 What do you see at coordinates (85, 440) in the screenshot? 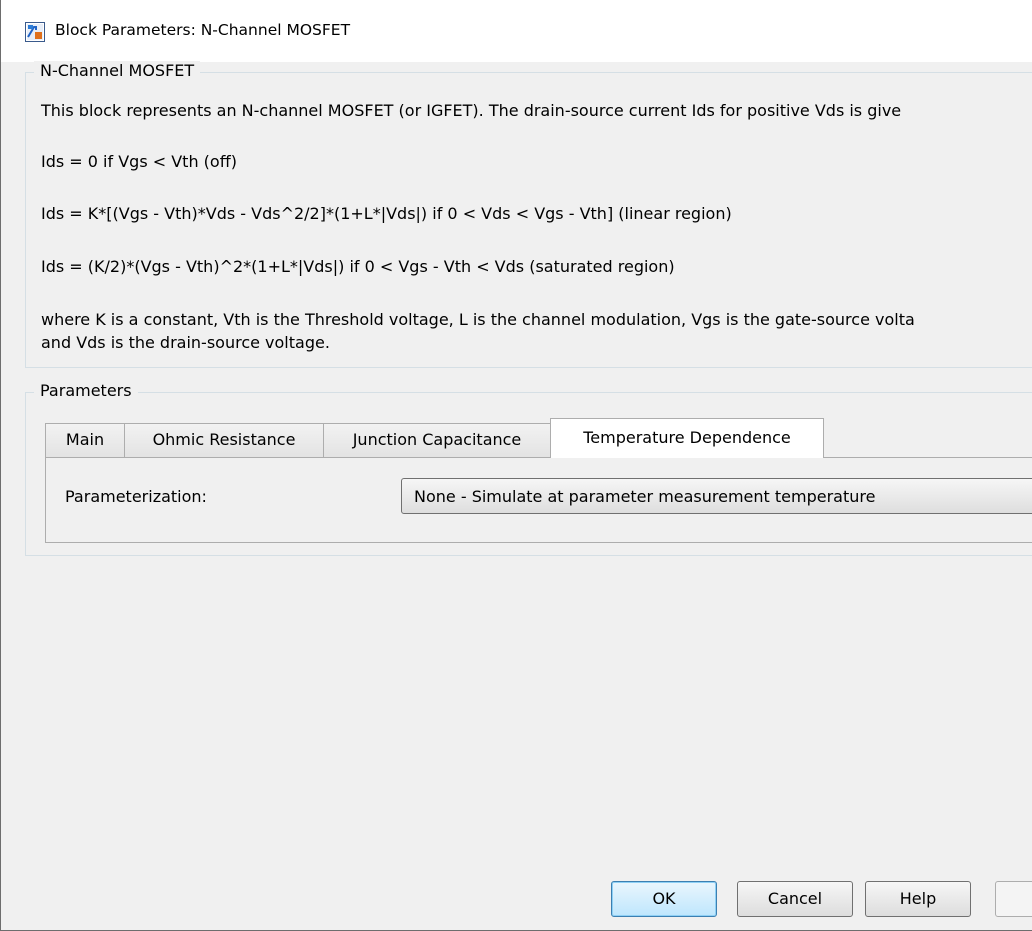
I see `tab-main: Main` at bounding box center [85, 440].